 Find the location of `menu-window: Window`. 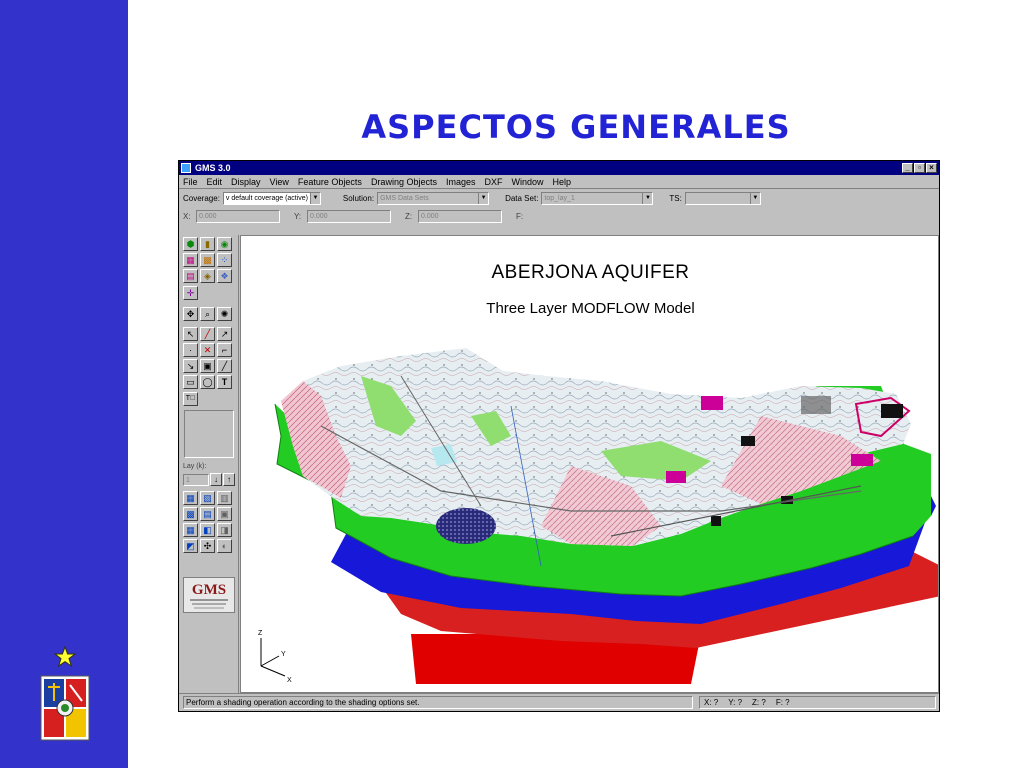

menu-window: Window is located at coordinates (527, 182).